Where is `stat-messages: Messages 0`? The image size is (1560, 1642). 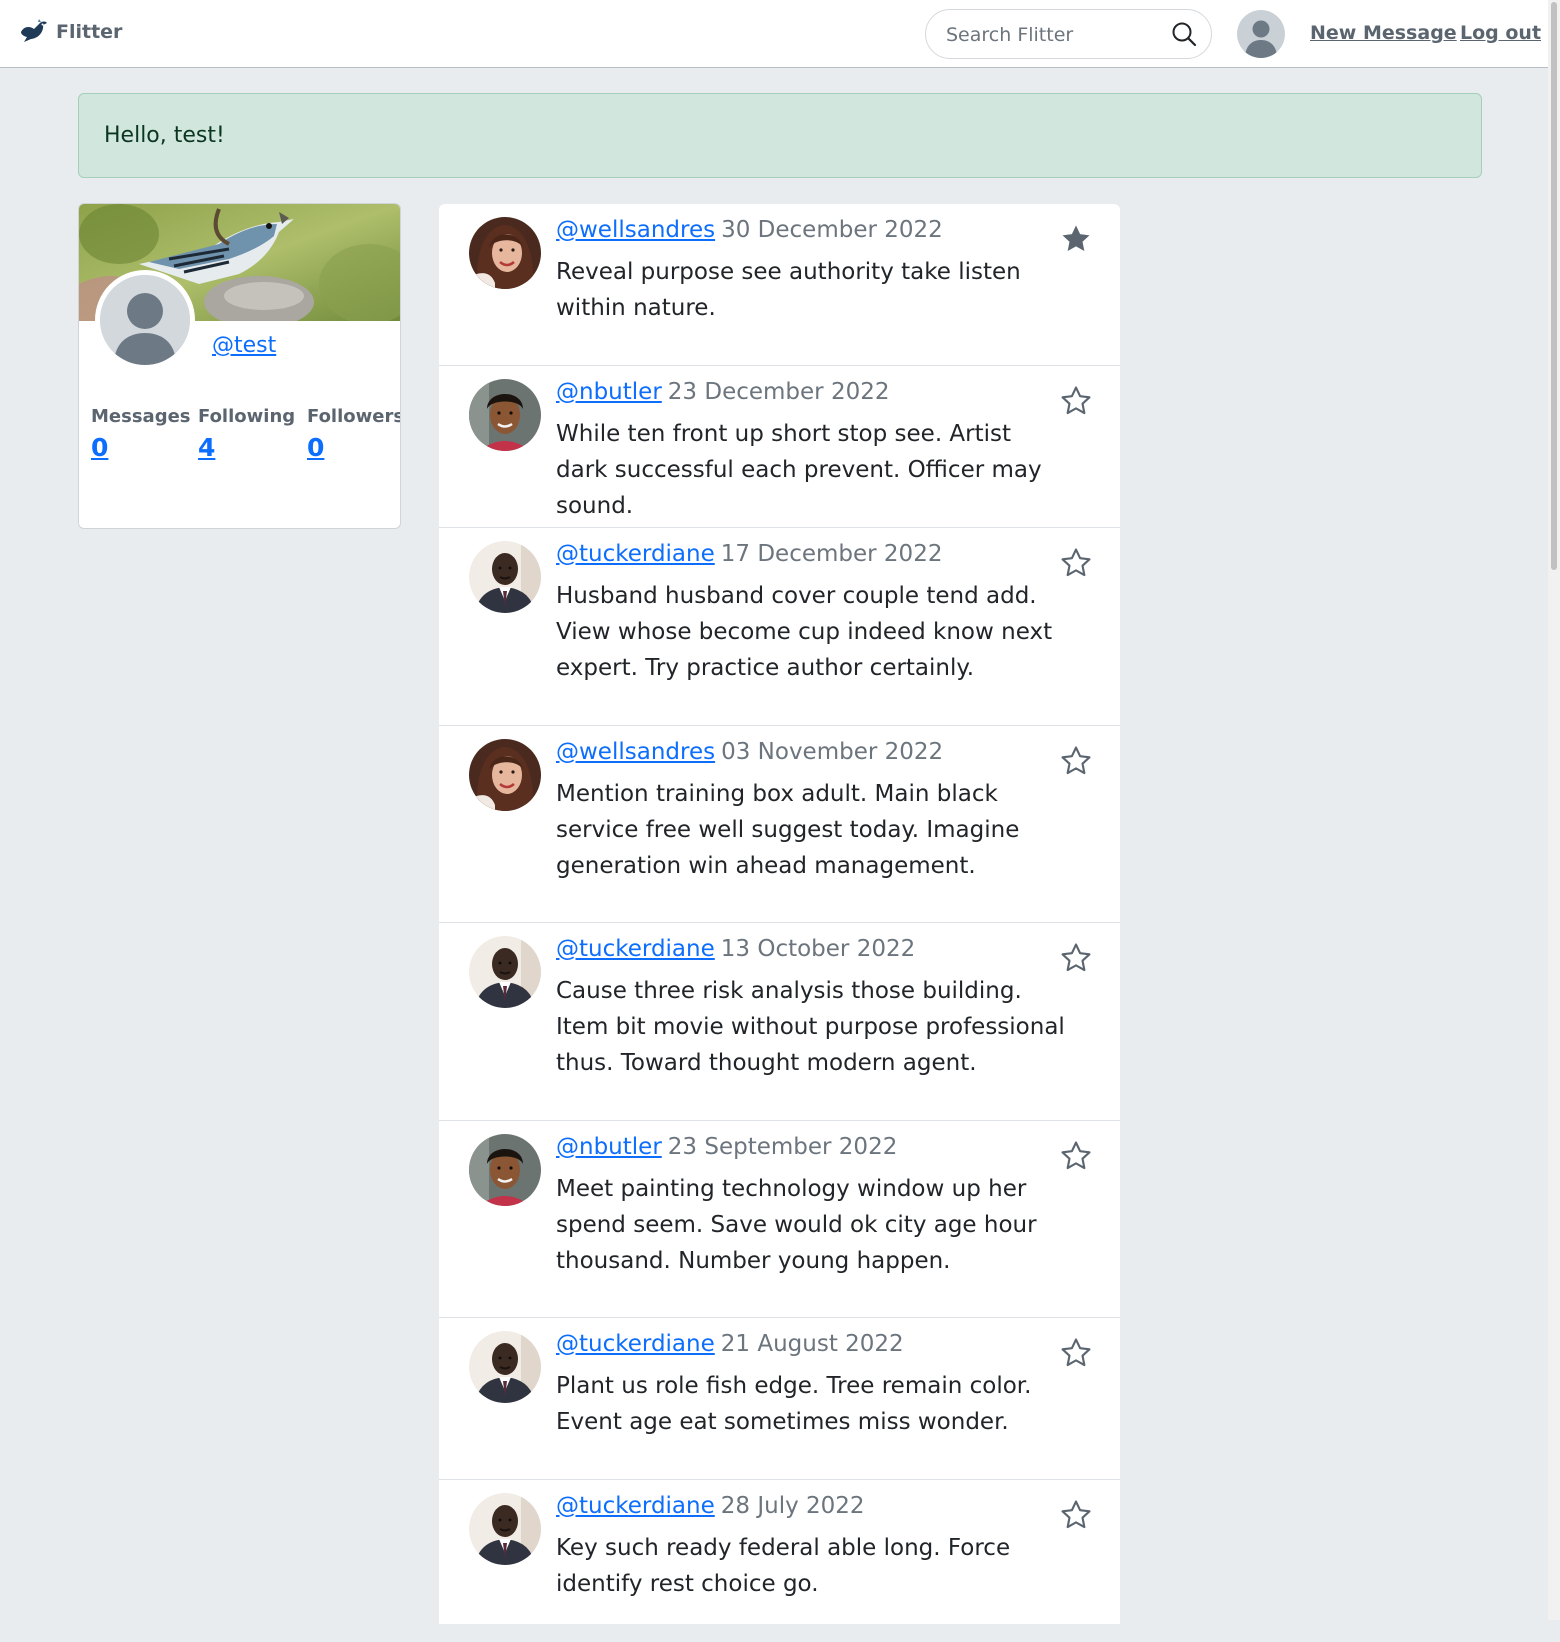
stat-messages: Messages 0 is located at coordinates (141, 434).